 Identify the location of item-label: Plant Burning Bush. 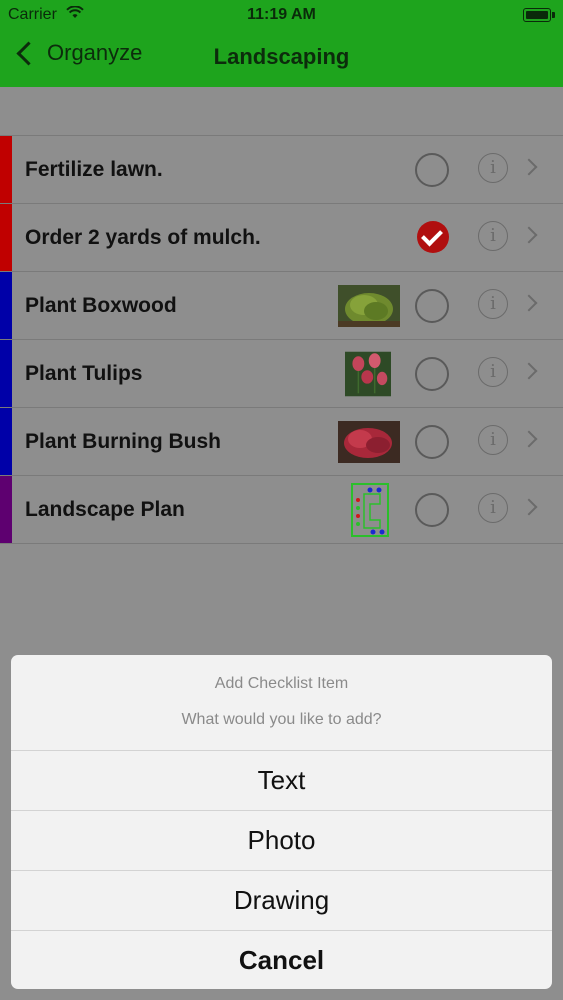
(123, 441).